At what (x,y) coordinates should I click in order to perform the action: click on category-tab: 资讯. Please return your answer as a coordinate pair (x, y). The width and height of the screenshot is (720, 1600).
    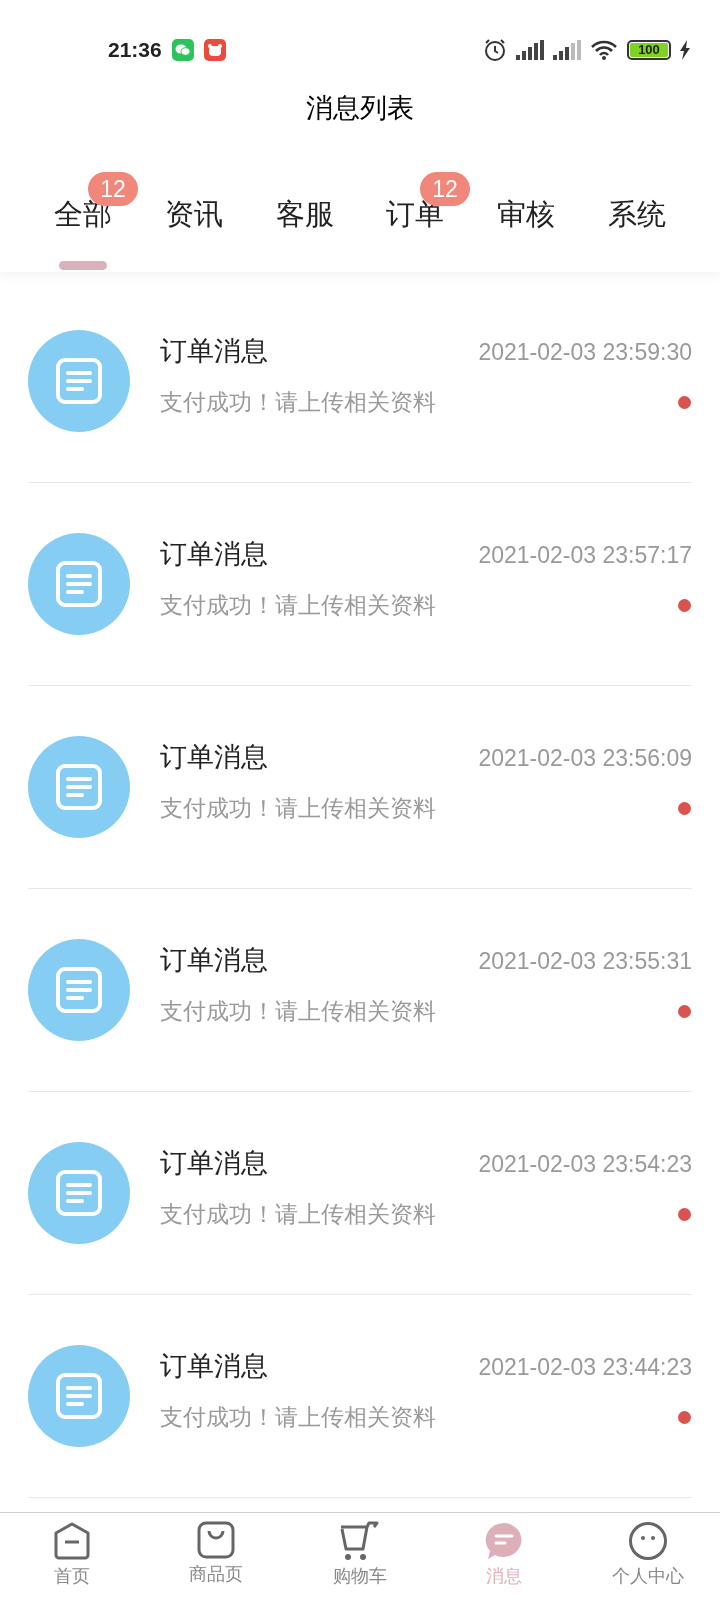
    Looking at the image, I should click on (194, 222).